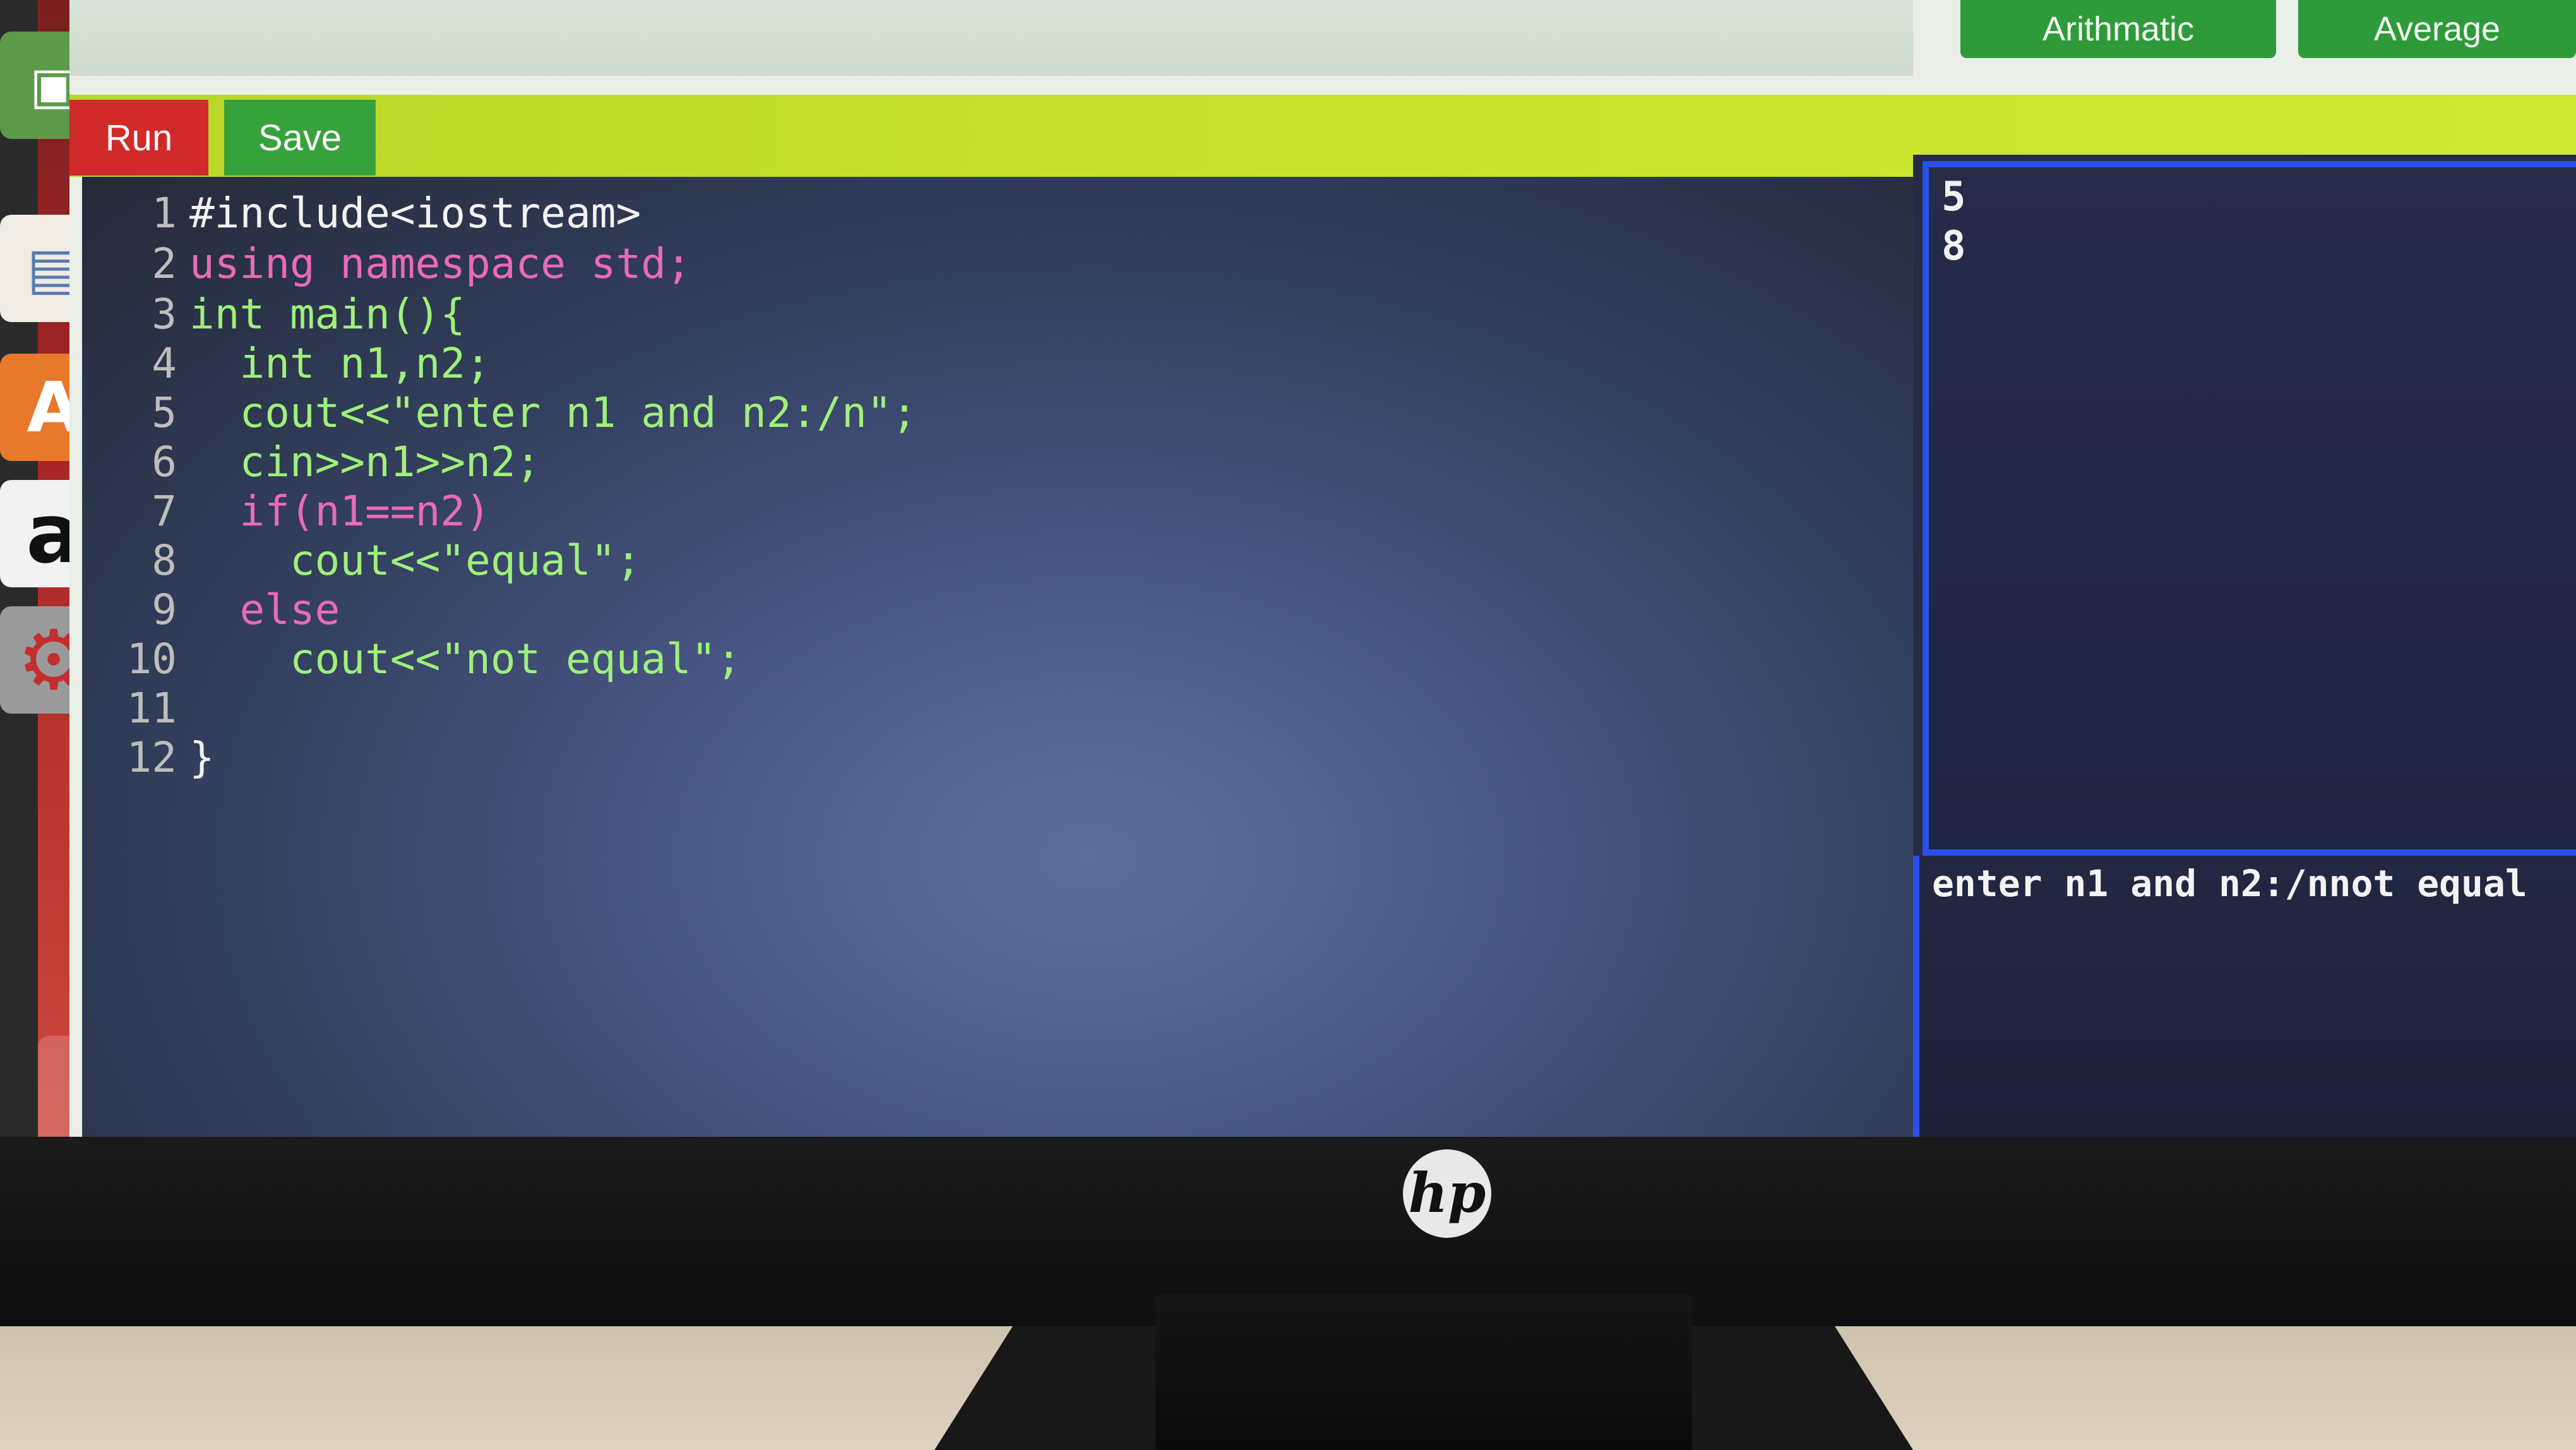 This screenshot has height=1450, width=2576. I want to click on code-line: 4 int n1,n2;, so click(308, 364).